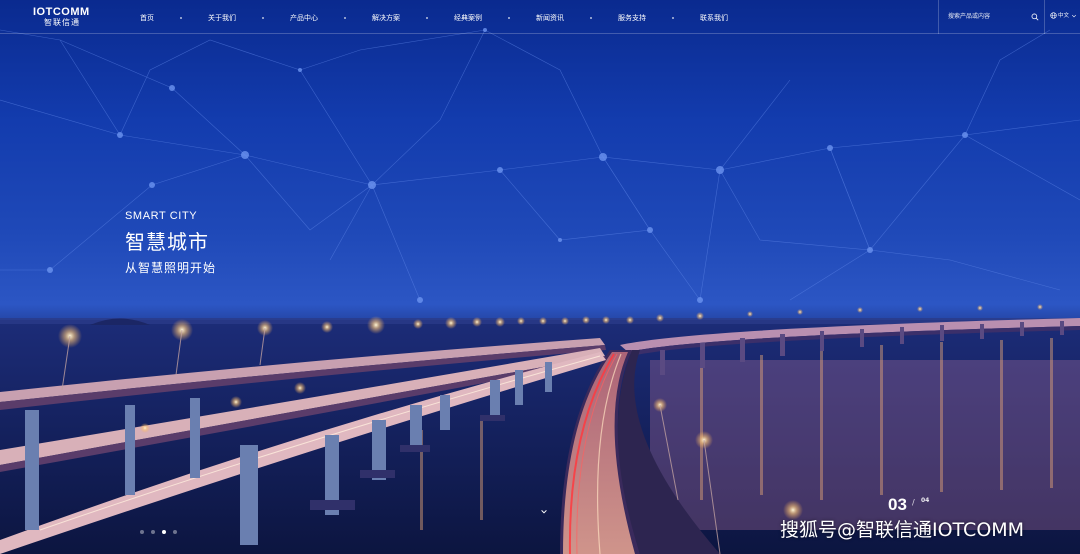 The image size is (1080, 554). I want to click on search-input: 搜索产品或内容, so click(969, 17).